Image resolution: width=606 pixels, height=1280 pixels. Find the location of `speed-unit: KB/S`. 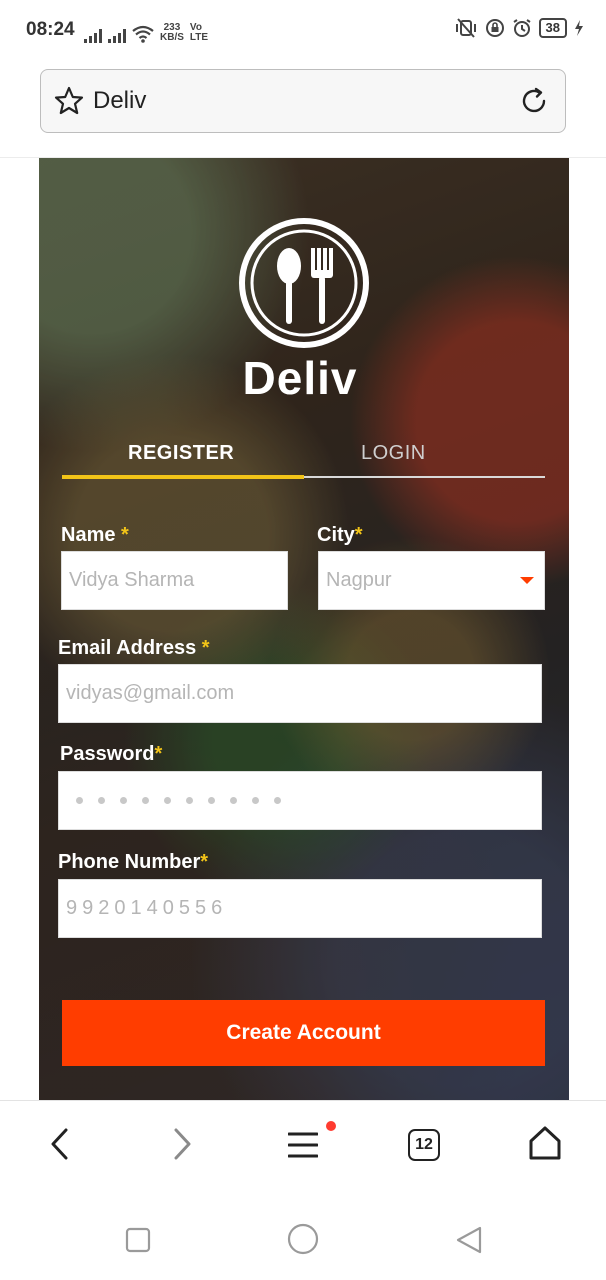

speed-unit: KB/S is located at coordinates (172, 37).